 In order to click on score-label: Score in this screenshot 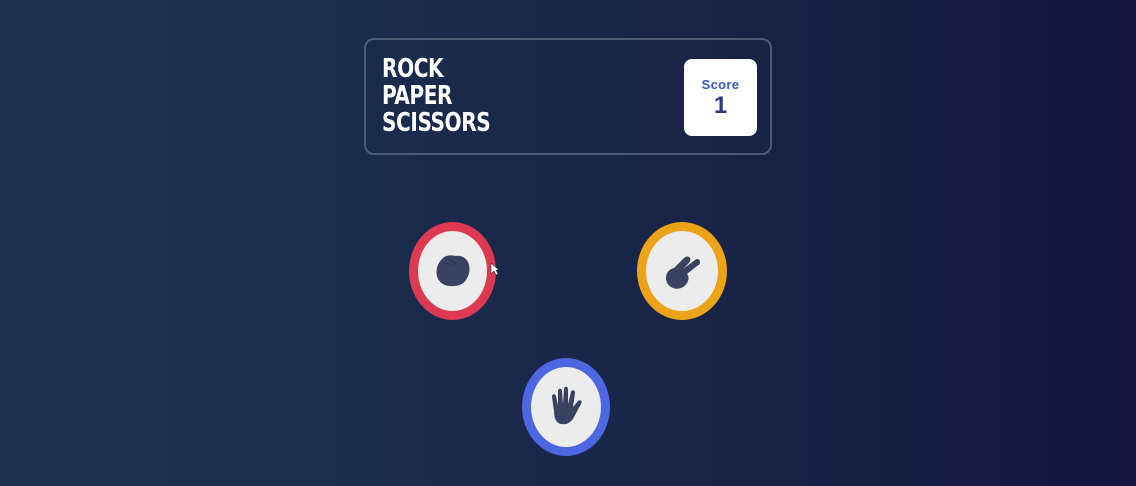, I will do `click(720, 84)`.